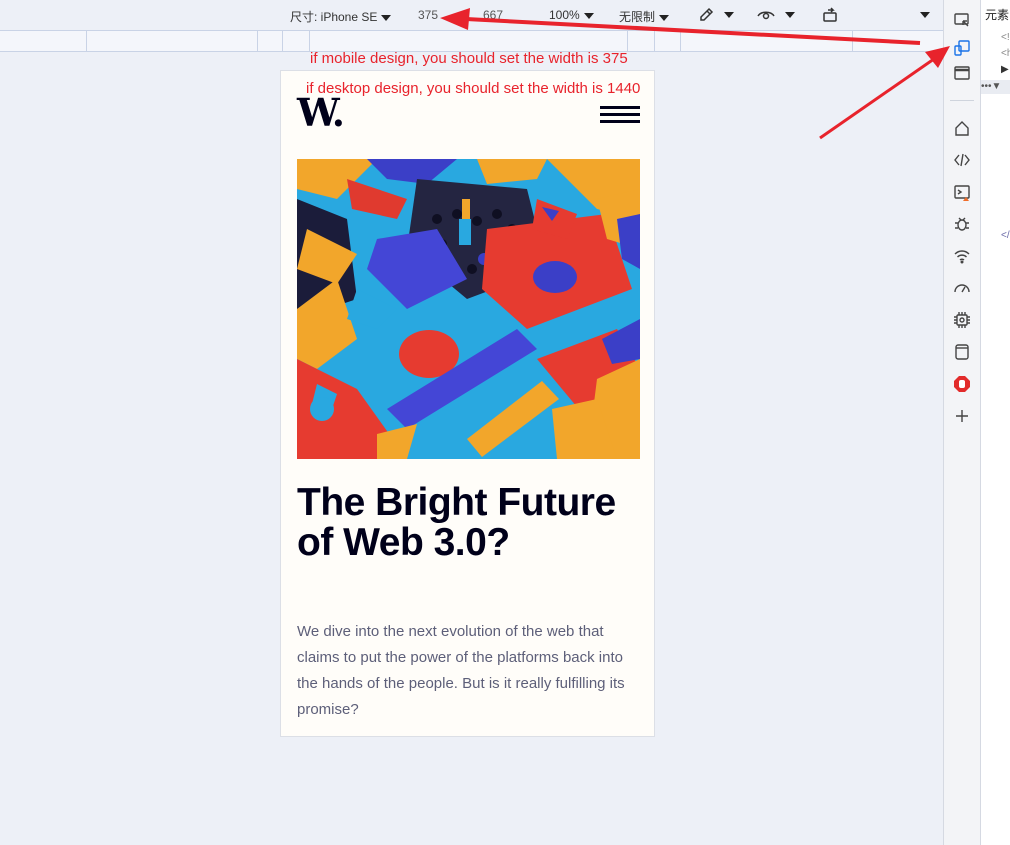 This screenshot has width=1010, height=845. Describe the element at coordinates (962, 352) in the screenshot. I see `application-icon` at that location.